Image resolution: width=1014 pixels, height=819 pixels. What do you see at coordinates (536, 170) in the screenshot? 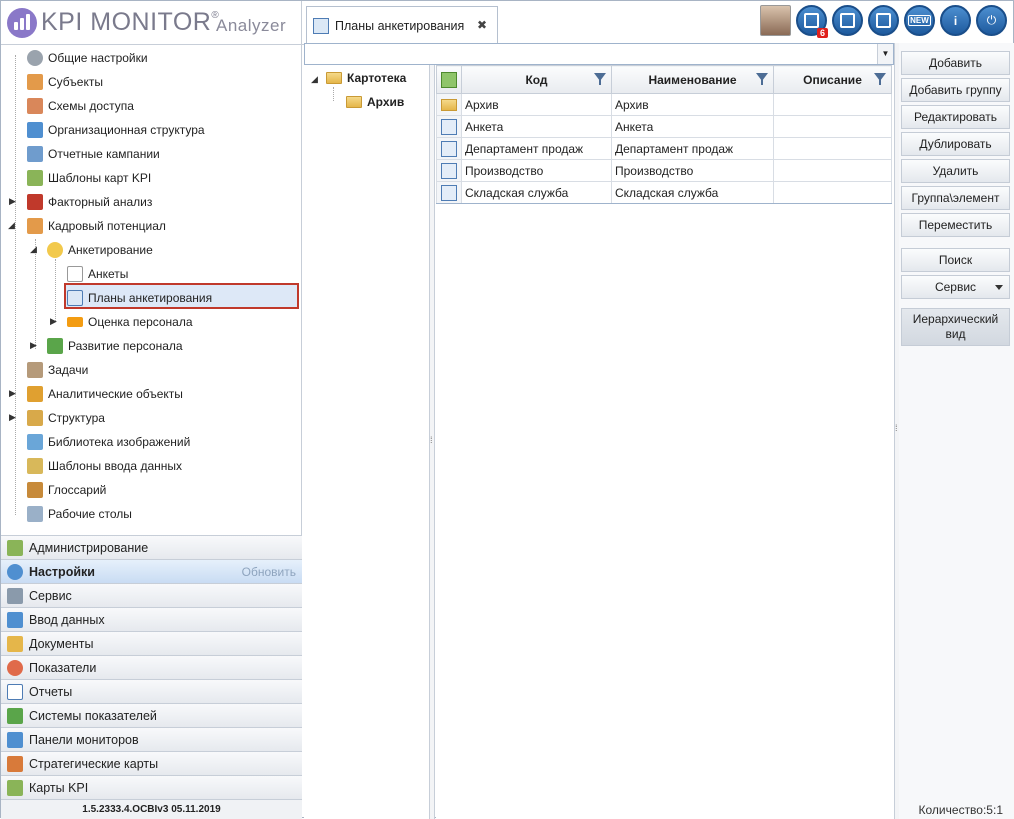
I see `cell-code: Производство` at bounding box center [536, 170].